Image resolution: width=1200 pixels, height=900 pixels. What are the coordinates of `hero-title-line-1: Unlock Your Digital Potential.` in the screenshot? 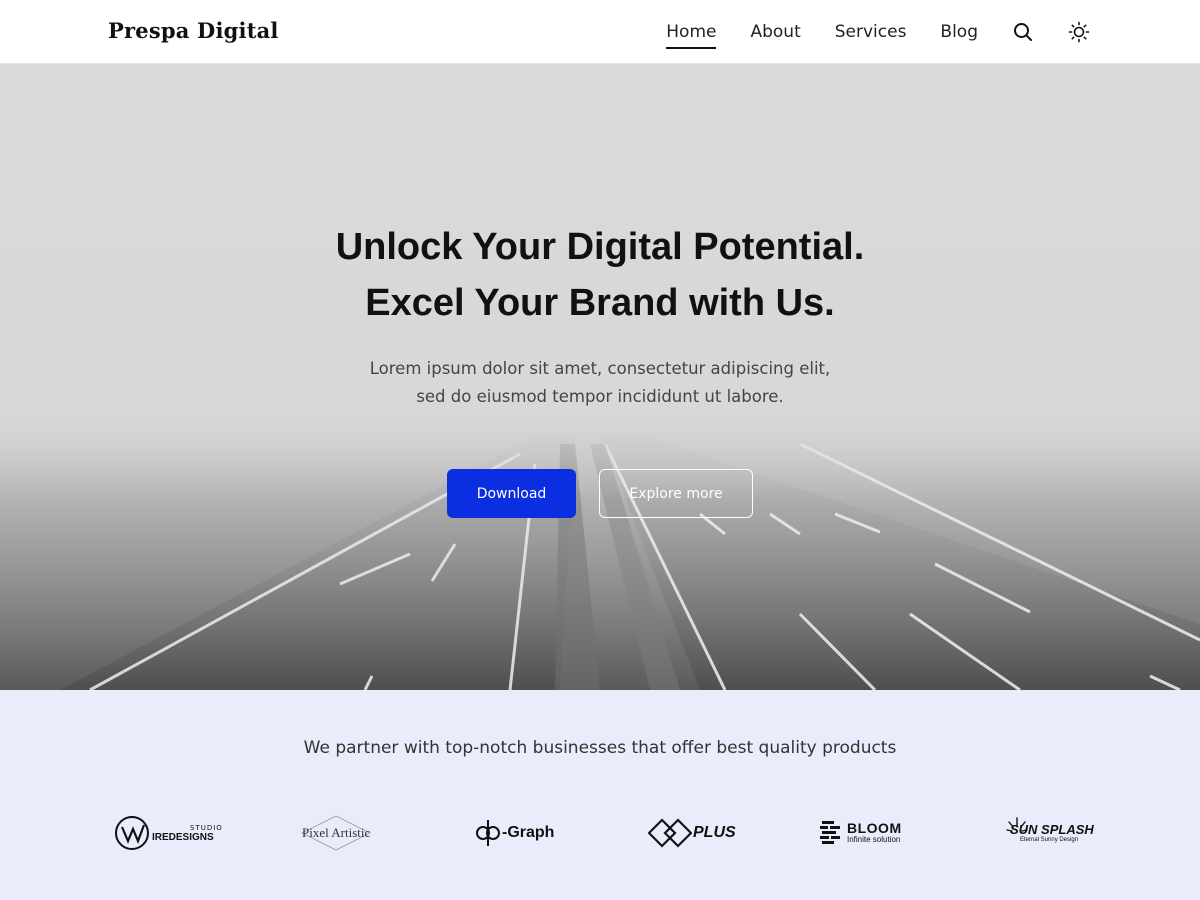 It's located at (600, 247).